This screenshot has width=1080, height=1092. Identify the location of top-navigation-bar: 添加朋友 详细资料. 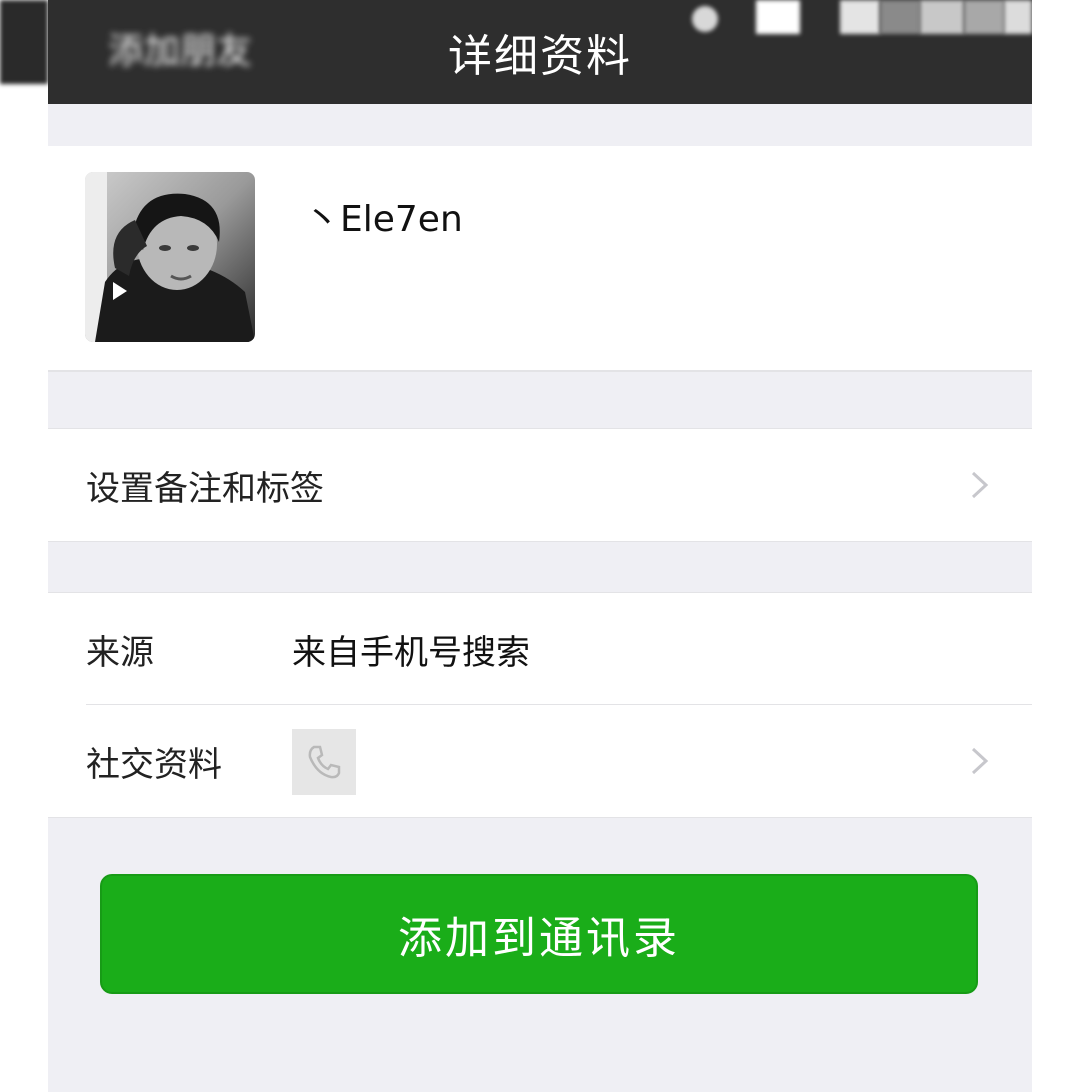
(540, 52).